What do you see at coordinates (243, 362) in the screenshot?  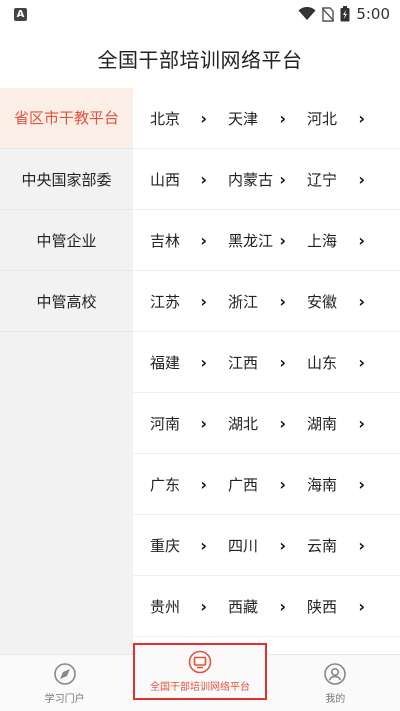 I see `region-label: 江西` at bounding box center [243, 362].